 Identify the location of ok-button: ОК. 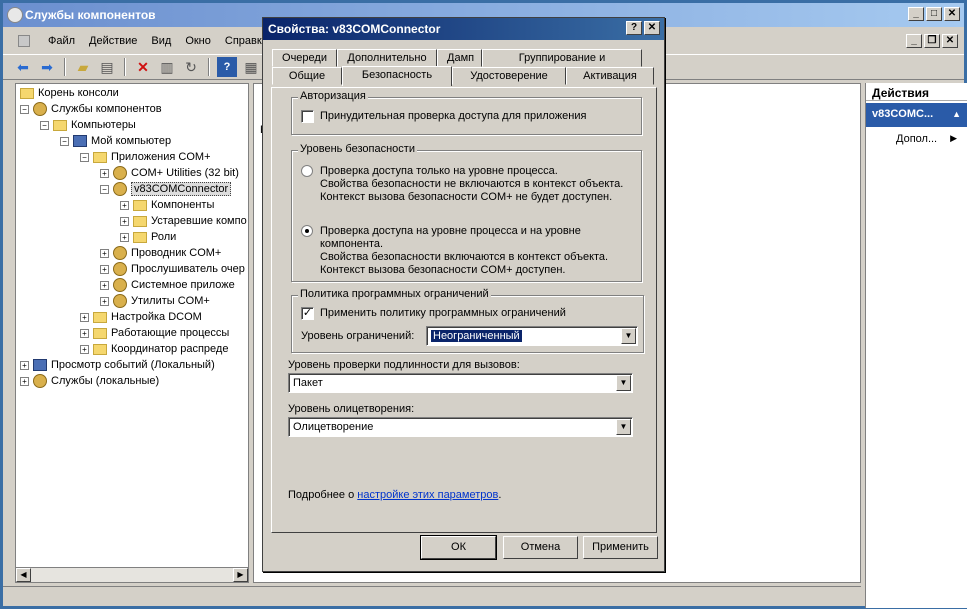
(458, 547).